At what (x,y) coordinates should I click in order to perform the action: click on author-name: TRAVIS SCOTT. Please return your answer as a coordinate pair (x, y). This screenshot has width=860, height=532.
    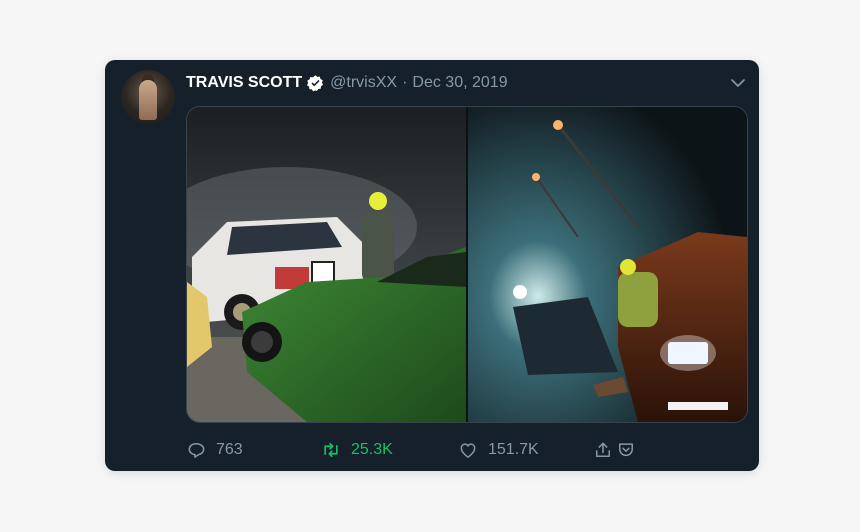
    Looking at the image, I should click on (244, 83).